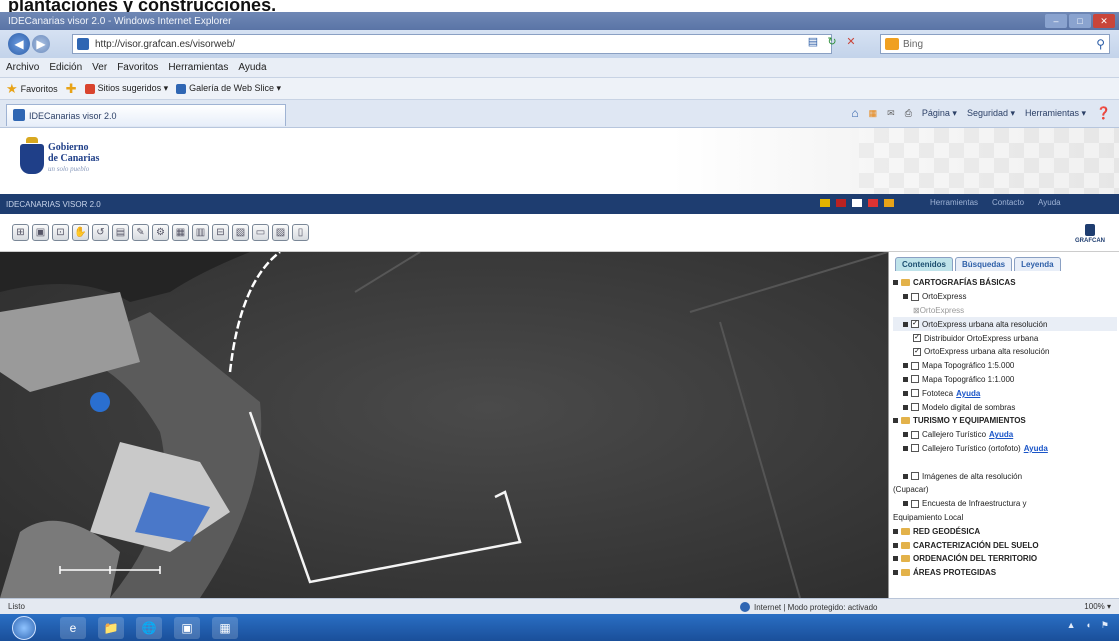 This screenshot has height=641, width=1119. Describe the element at coordinates (1005, 421) in the screenshot. I see `layer-tree-item: TURISMO Y EQUIPAMIENTOS` at that location.